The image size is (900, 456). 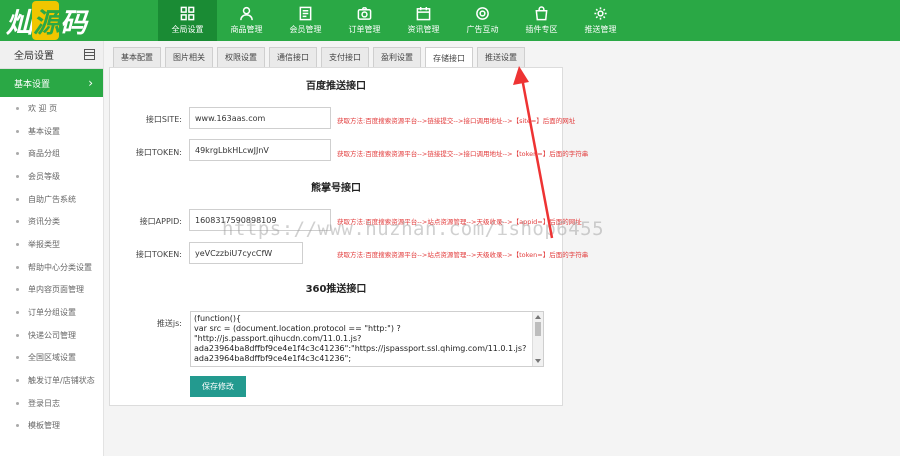 I want to click on nav-label: 广告互动, so click(x=482, y=29).